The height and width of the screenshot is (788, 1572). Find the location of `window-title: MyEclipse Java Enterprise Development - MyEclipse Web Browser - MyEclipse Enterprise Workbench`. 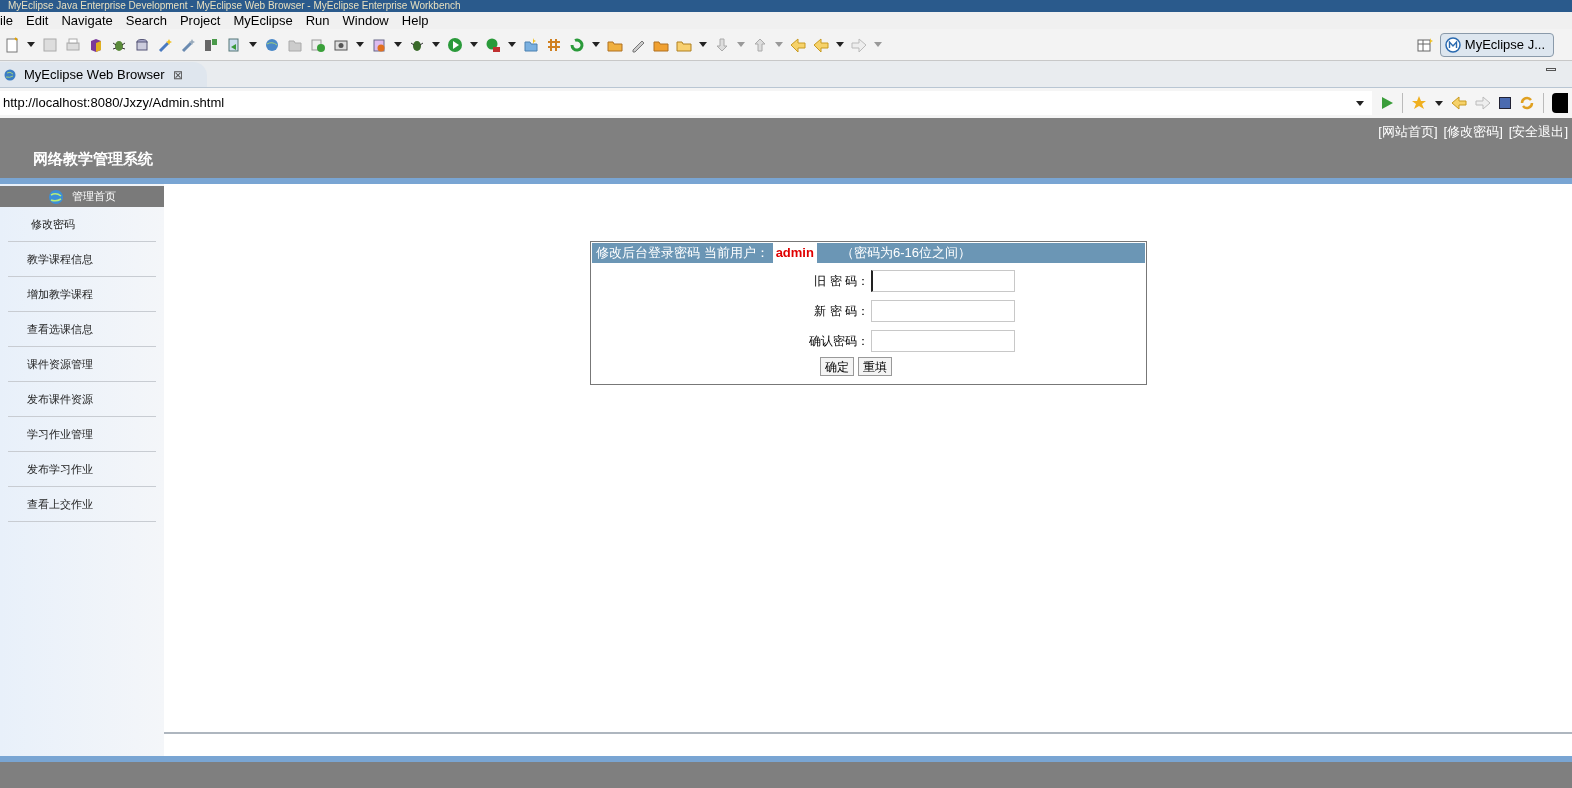

window-title: MyEclipse Java Enterprise Development - MyEclipse Web Browser - MyEclipse Enterprise Workbench is located at coordinates (234, 6).